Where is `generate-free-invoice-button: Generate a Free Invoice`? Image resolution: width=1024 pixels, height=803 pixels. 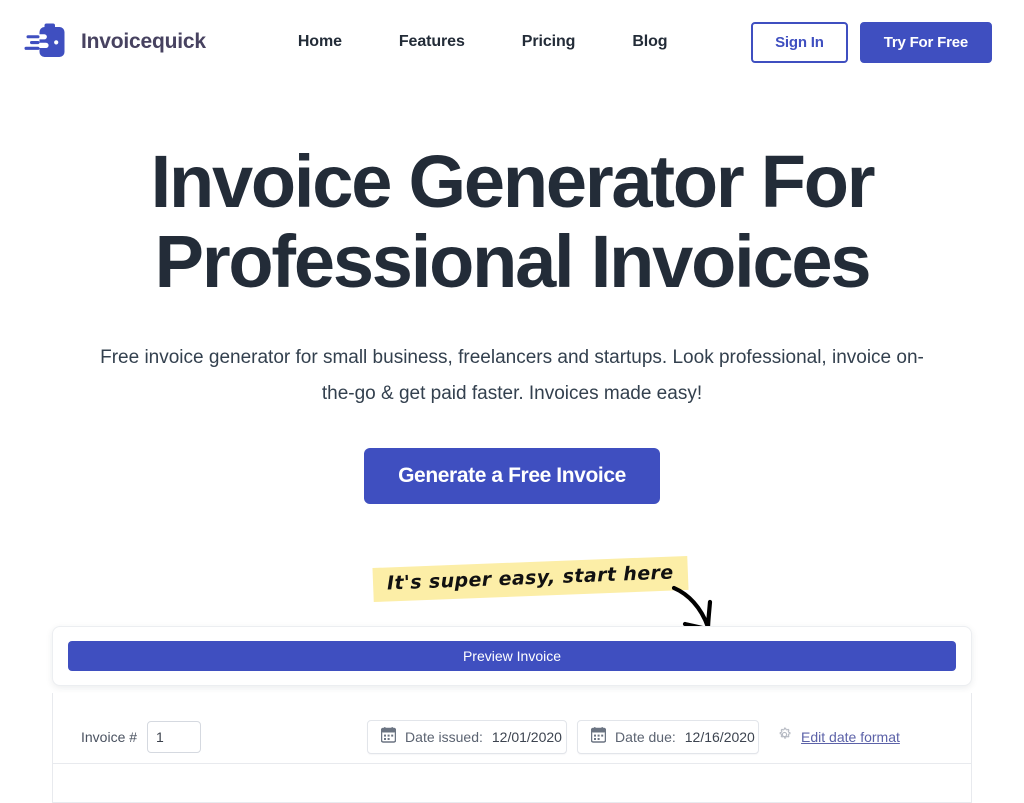 generate-free-invoice-button: Generate a Free Invoice is located at coordinates (512, 476).